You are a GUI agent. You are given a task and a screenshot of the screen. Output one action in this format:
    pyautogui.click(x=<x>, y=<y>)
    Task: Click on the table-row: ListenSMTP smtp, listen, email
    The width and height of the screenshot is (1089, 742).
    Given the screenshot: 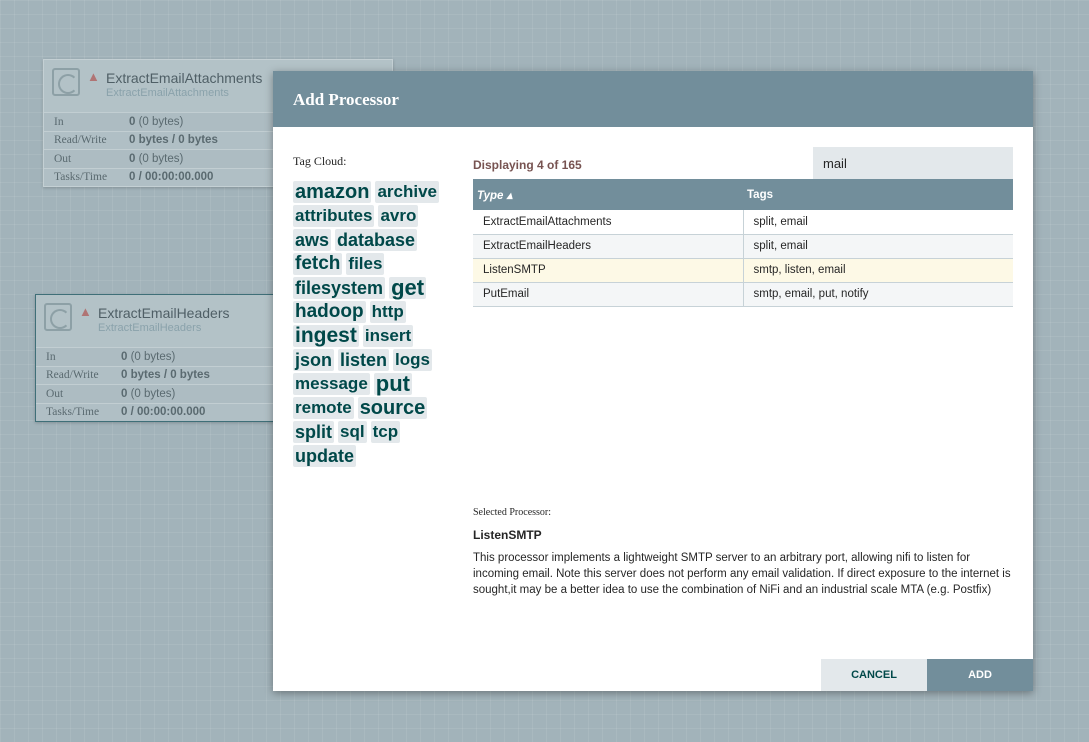 What is the action you would take?
    pyautogui.click(x=743, y=270)
    